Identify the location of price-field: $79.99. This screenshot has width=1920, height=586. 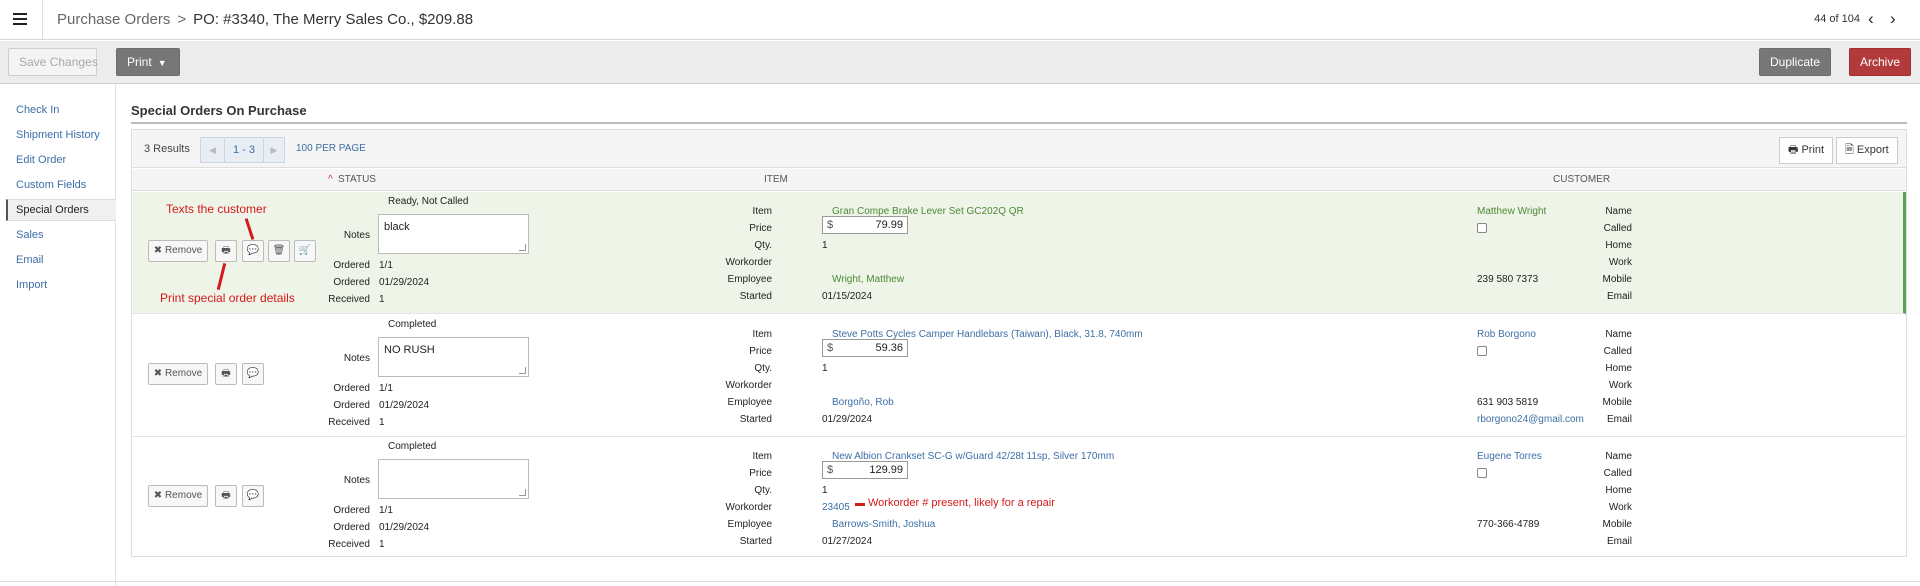
(865, 225).